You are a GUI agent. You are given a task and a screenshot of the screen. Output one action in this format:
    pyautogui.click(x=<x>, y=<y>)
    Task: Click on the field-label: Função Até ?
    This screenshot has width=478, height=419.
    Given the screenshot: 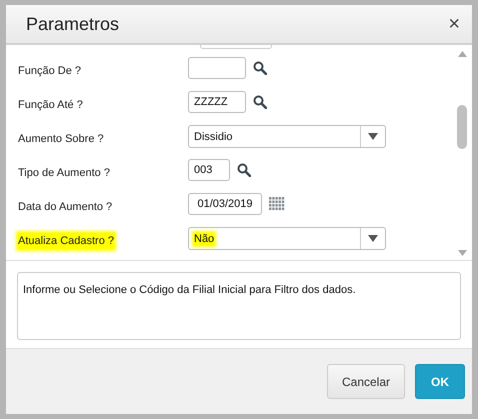 What is the action you would take?
    pyautogui.click(x=50, y=105)
    